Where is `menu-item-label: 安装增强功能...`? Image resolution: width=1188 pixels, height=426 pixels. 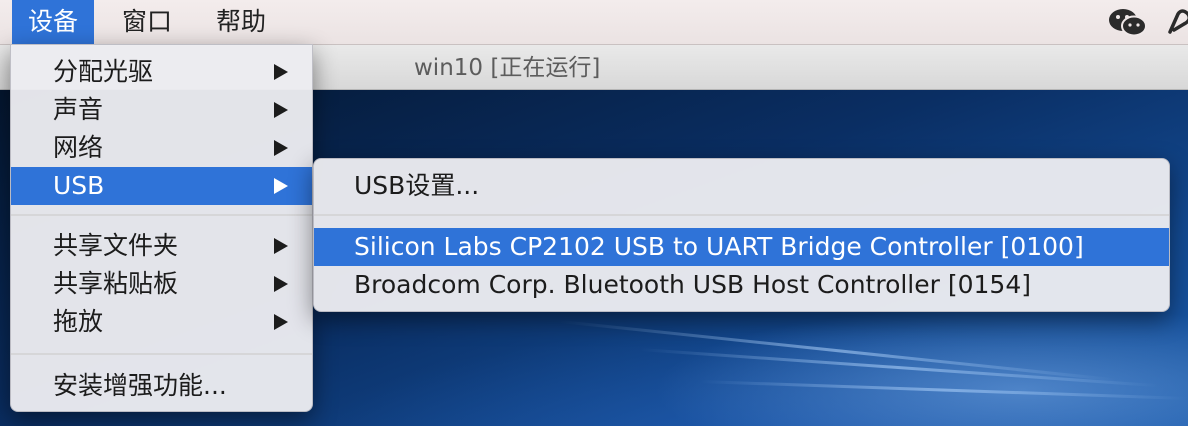 menu-item-label: 安装增强功能... is located at coordinates (140, 385).